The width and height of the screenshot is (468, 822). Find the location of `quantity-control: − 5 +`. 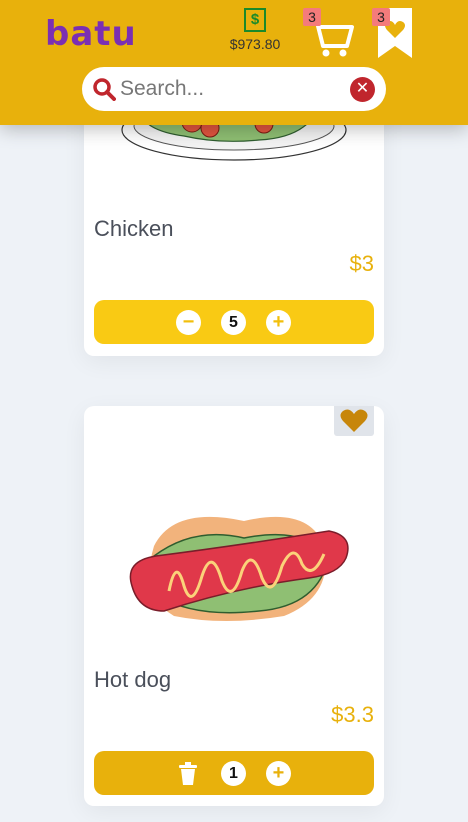

quantity-control: − 5 + is located at coordinates (234, 322).